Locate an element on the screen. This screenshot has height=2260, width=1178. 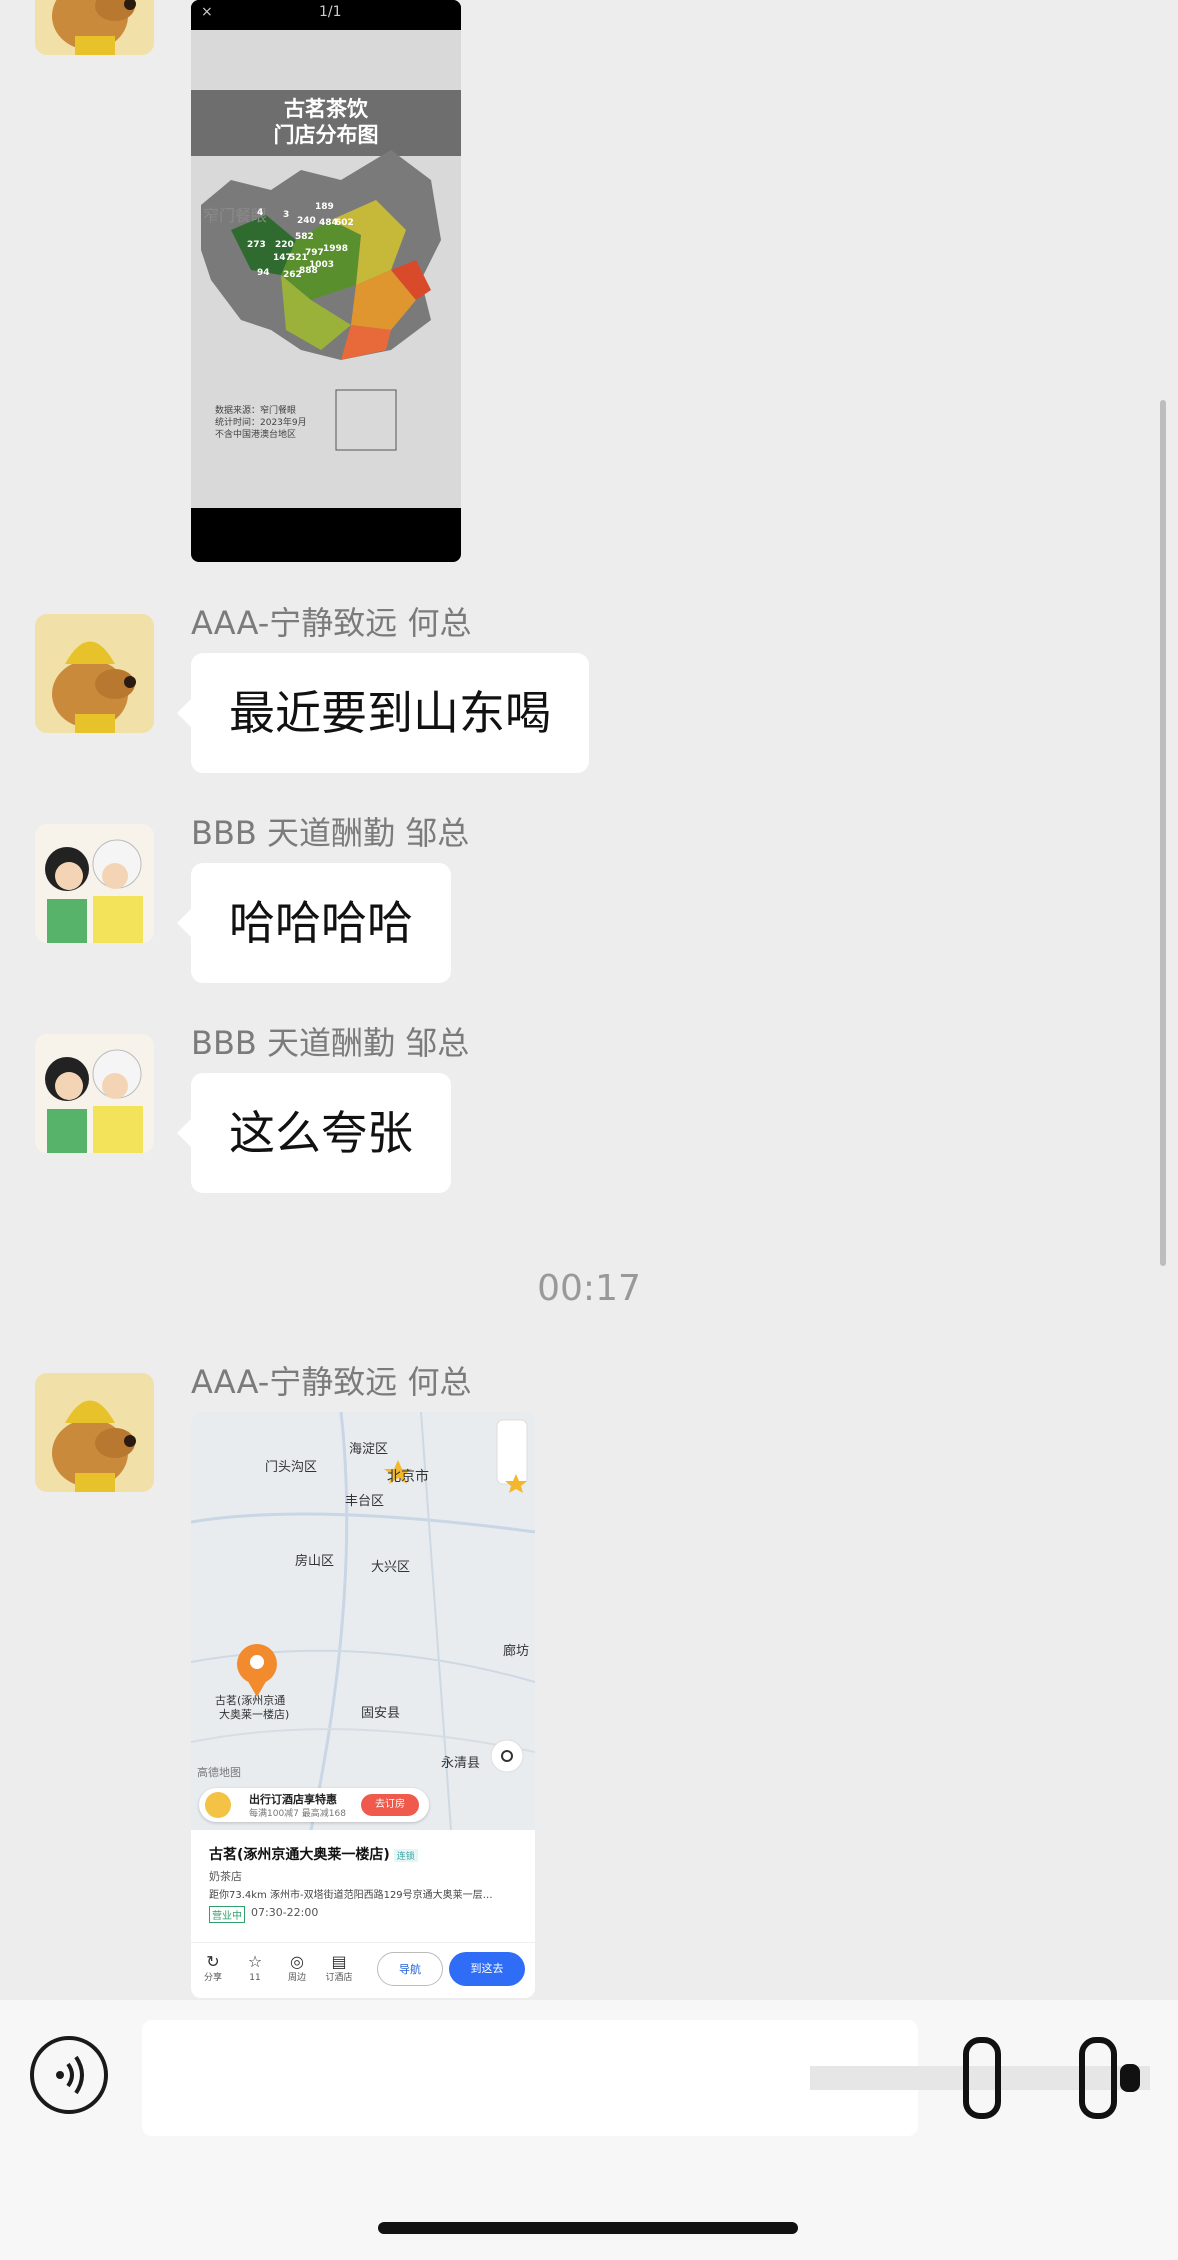
shop-hours: 07:30-22:00 is located at coordinates (285, 1912).